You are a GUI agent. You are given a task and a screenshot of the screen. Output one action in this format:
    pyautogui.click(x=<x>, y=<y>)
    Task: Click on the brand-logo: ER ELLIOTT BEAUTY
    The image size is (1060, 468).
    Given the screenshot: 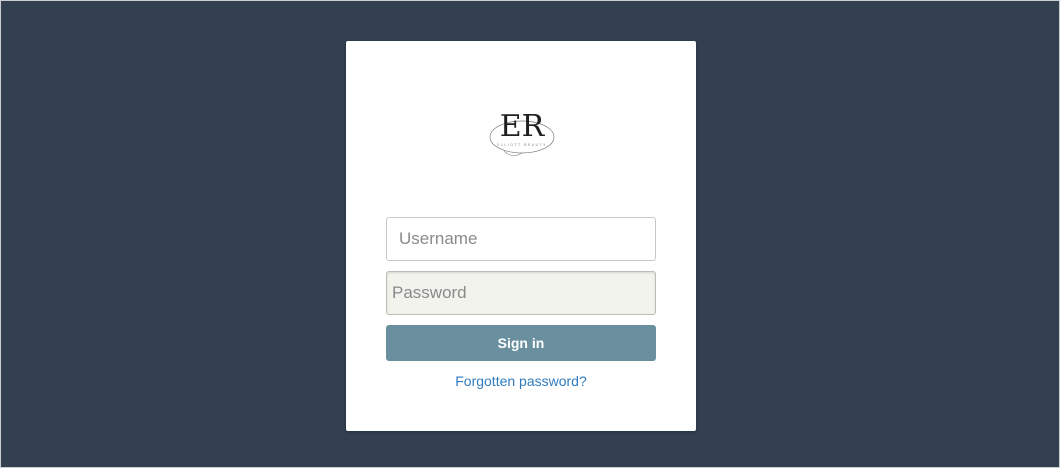 What is the action you would take?
    pyautogui.click(x=522, y=132)
    